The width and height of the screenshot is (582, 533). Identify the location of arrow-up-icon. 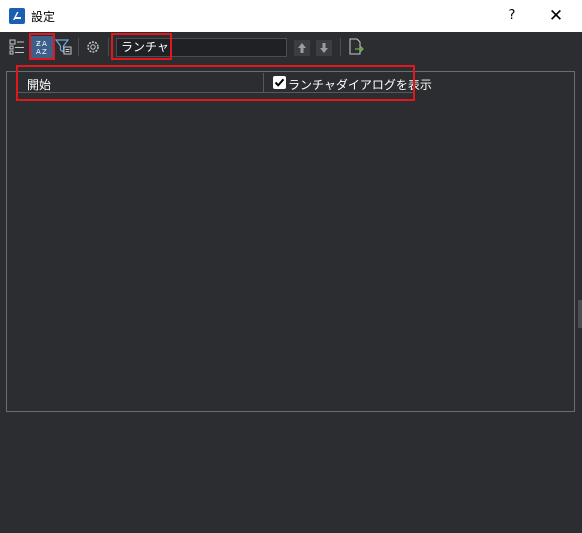
(302, 48).